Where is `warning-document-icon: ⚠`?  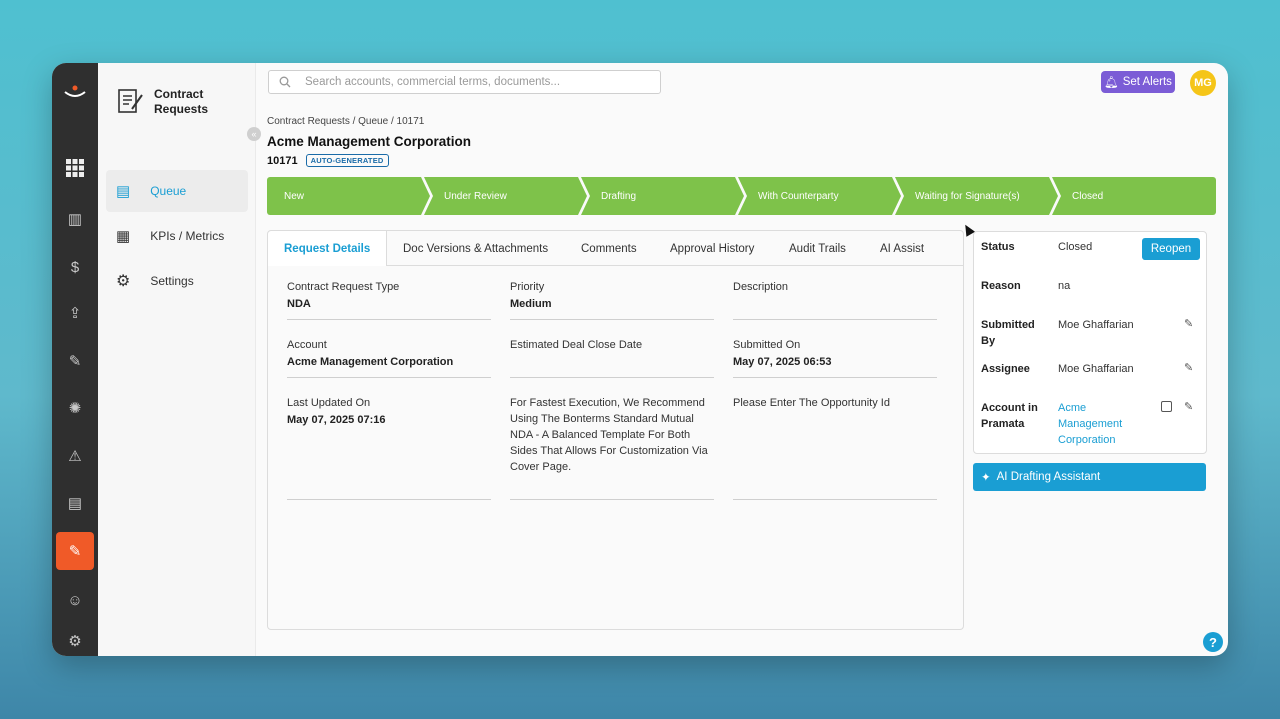
warning-document-icon: ⚠ is located at coordinates (75, 456).